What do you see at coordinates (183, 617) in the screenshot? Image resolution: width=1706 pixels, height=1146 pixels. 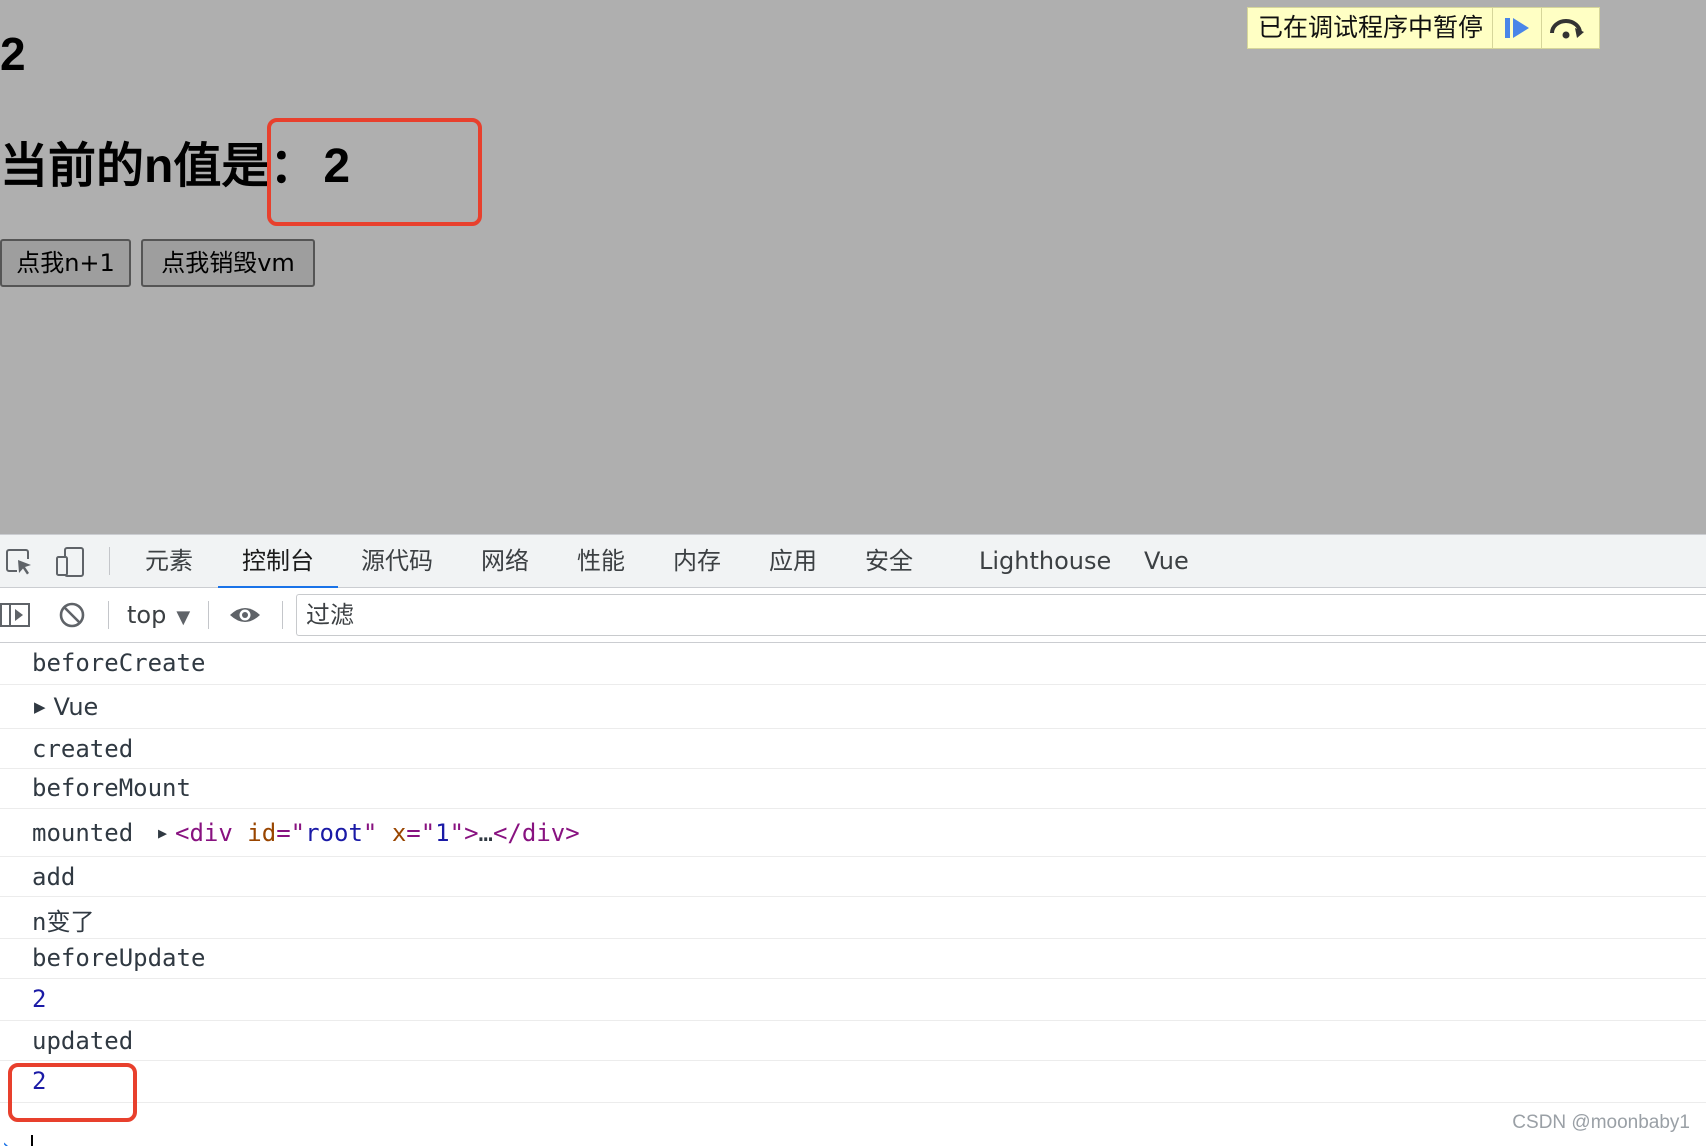 I see `dropdown-arrow-icon: ▼` at bounding box center [183, 617].